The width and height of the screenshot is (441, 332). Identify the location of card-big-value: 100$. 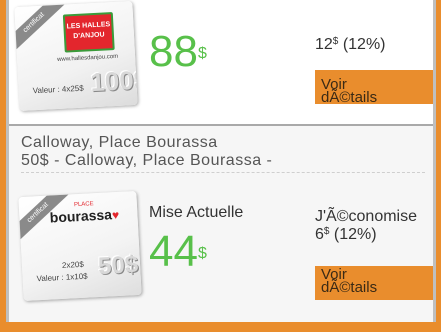
(113, 81).